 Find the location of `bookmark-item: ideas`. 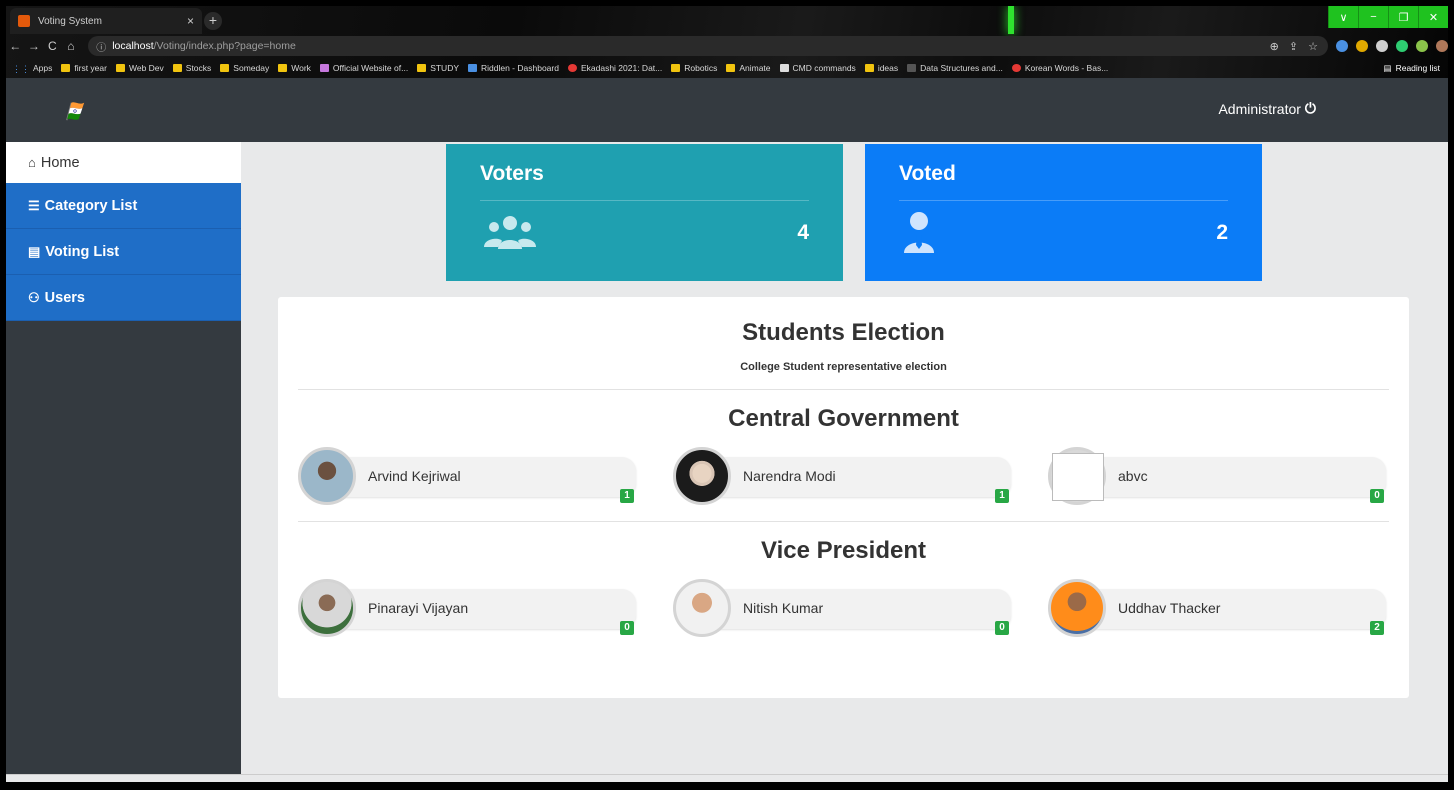

bookmark-item: ideas is located at coordinates (881, 68).